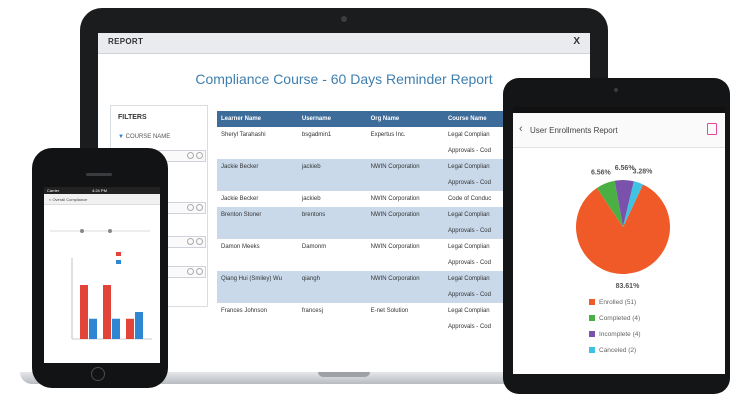  What do you see at coordinates (521, 129) in the screenshot?
I see `chevron-left-icon: ‹` at bounding box center [521, 129].